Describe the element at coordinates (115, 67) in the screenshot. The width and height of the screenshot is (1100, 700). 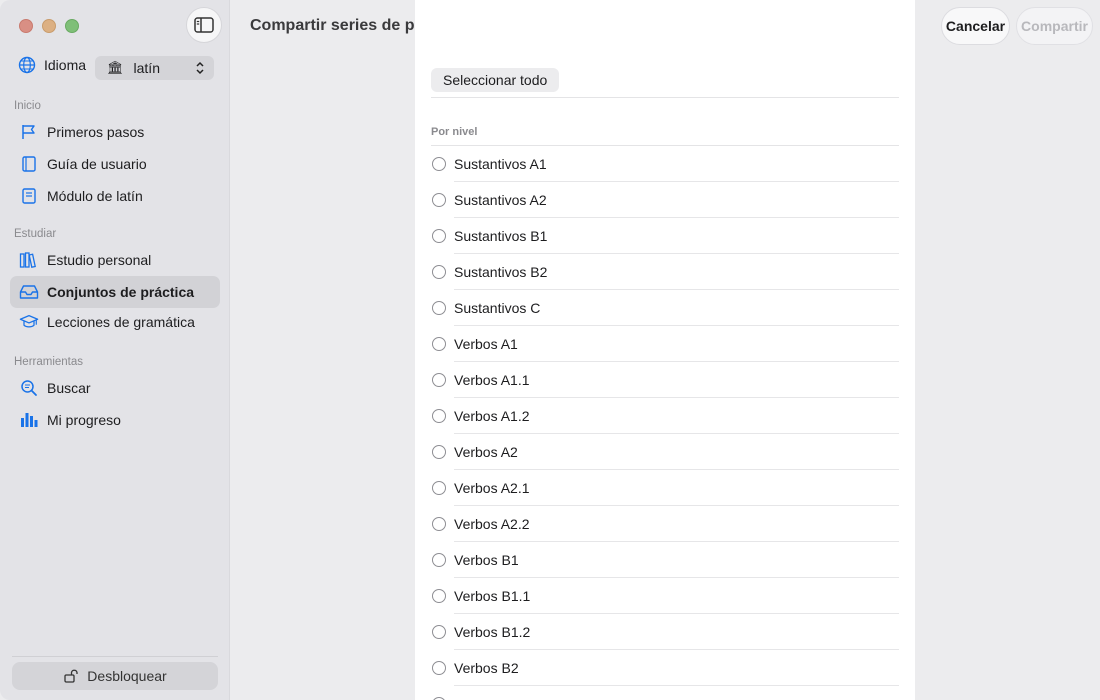
I see `temple-icon: 🏛` at that location.